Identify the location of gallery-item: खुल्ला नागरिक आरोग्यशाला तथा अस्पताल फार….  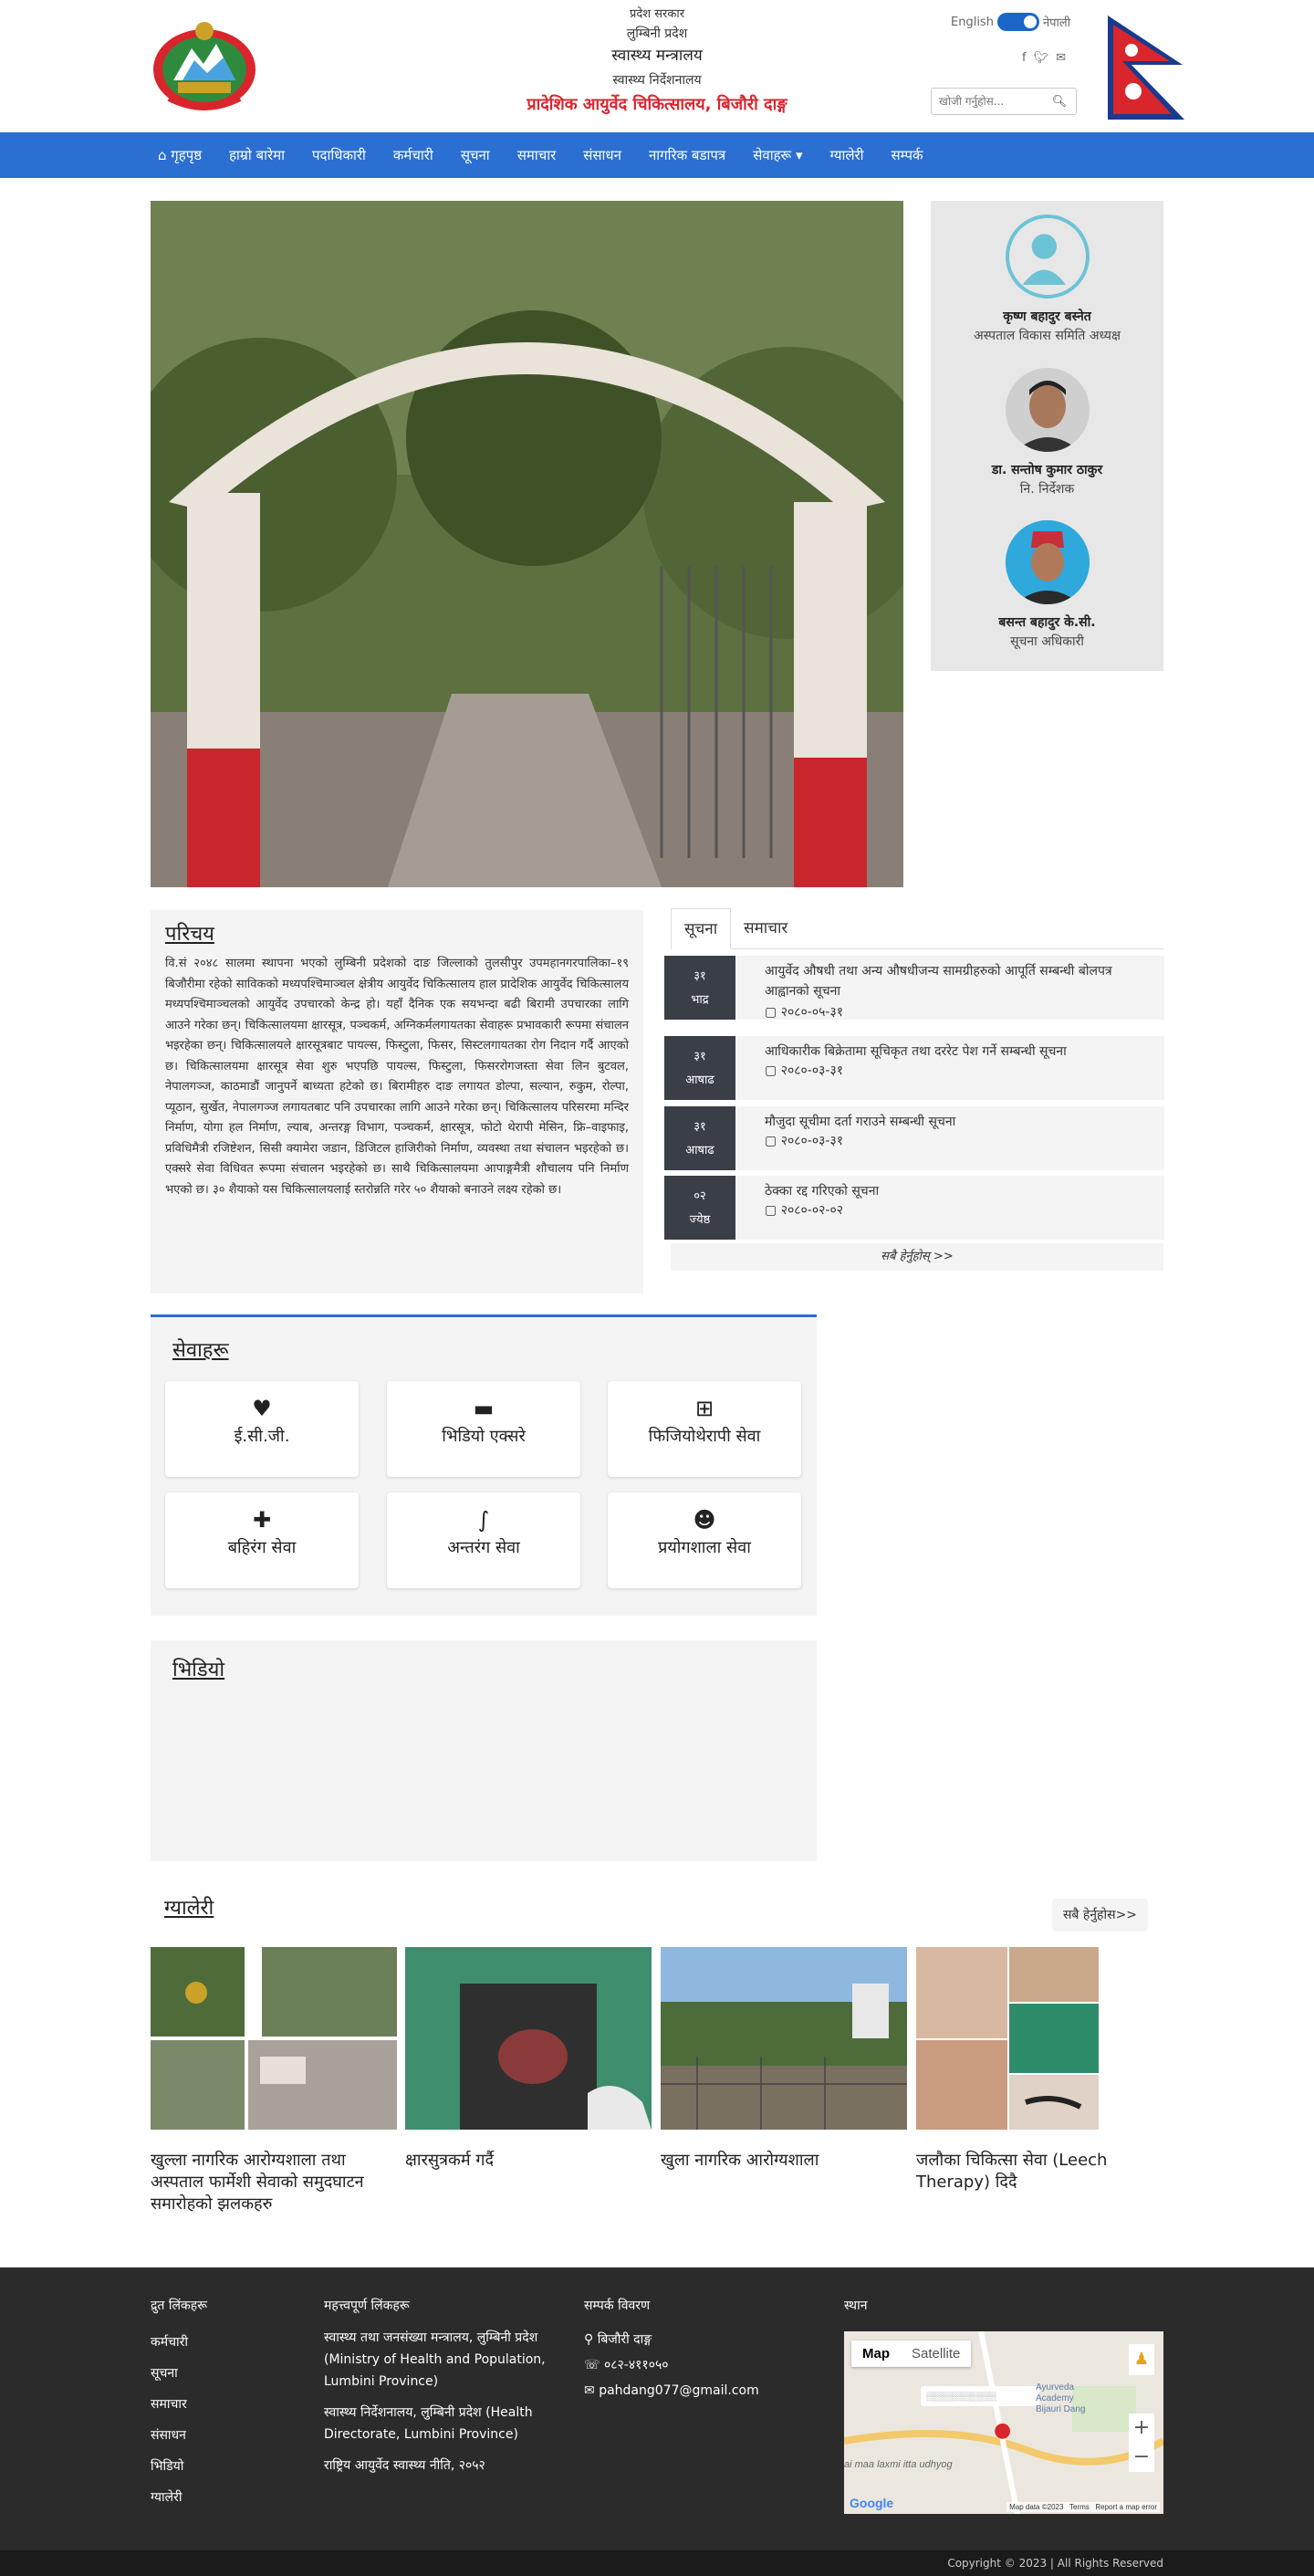
(274, 2081).